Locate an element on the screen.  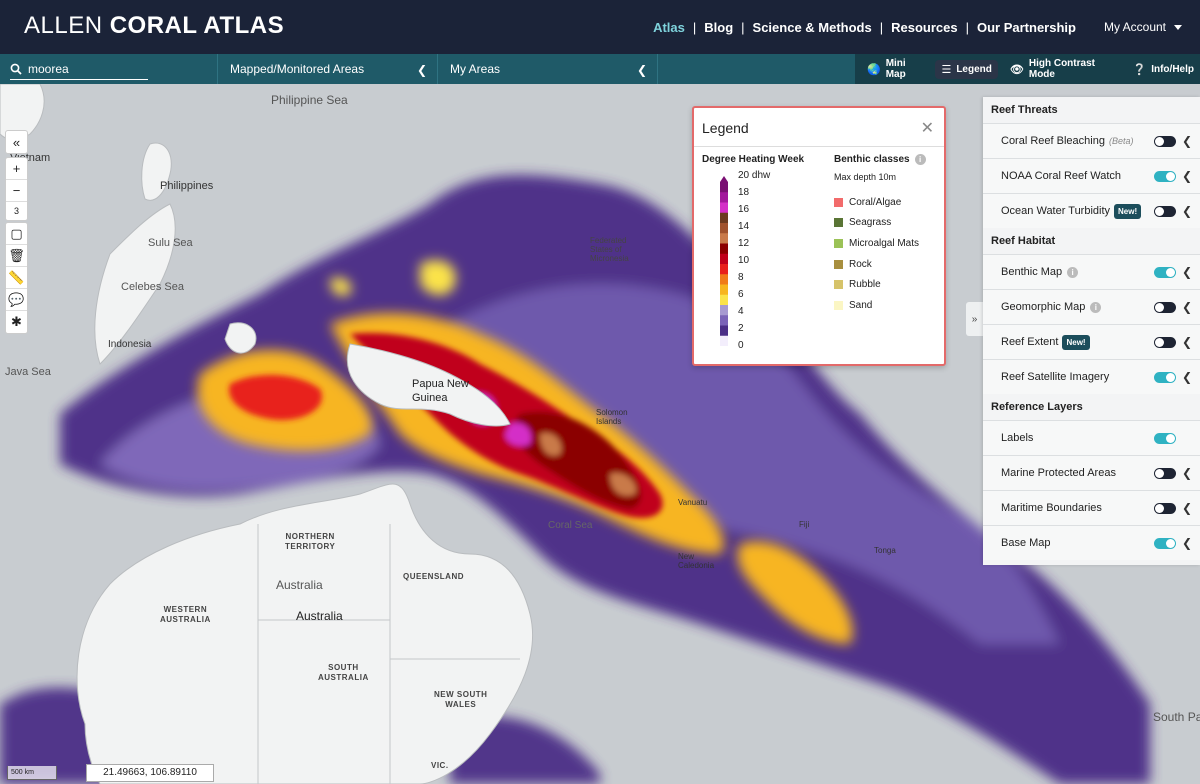
layer-label: Maritime Boundaries is located at coordinates (1051, 508).